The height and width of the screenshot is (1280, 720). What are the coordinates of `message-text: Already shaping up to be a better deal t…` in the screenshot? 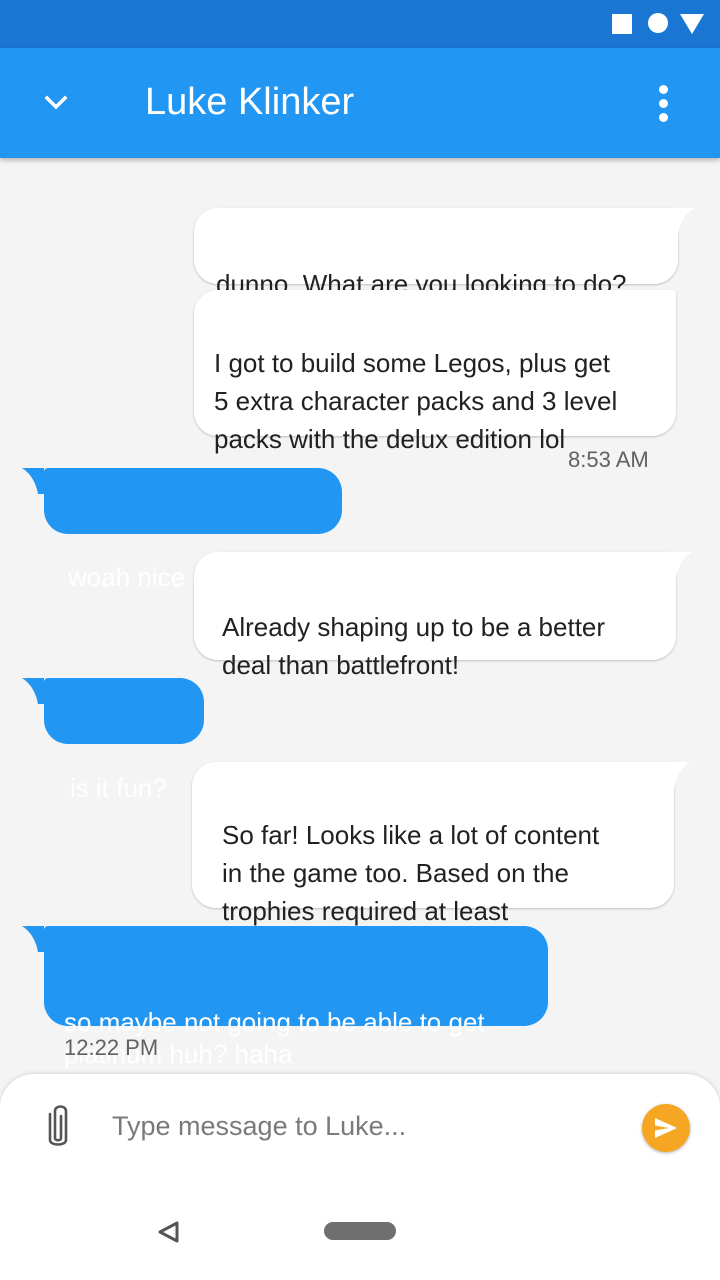 It's located at (414, 646).